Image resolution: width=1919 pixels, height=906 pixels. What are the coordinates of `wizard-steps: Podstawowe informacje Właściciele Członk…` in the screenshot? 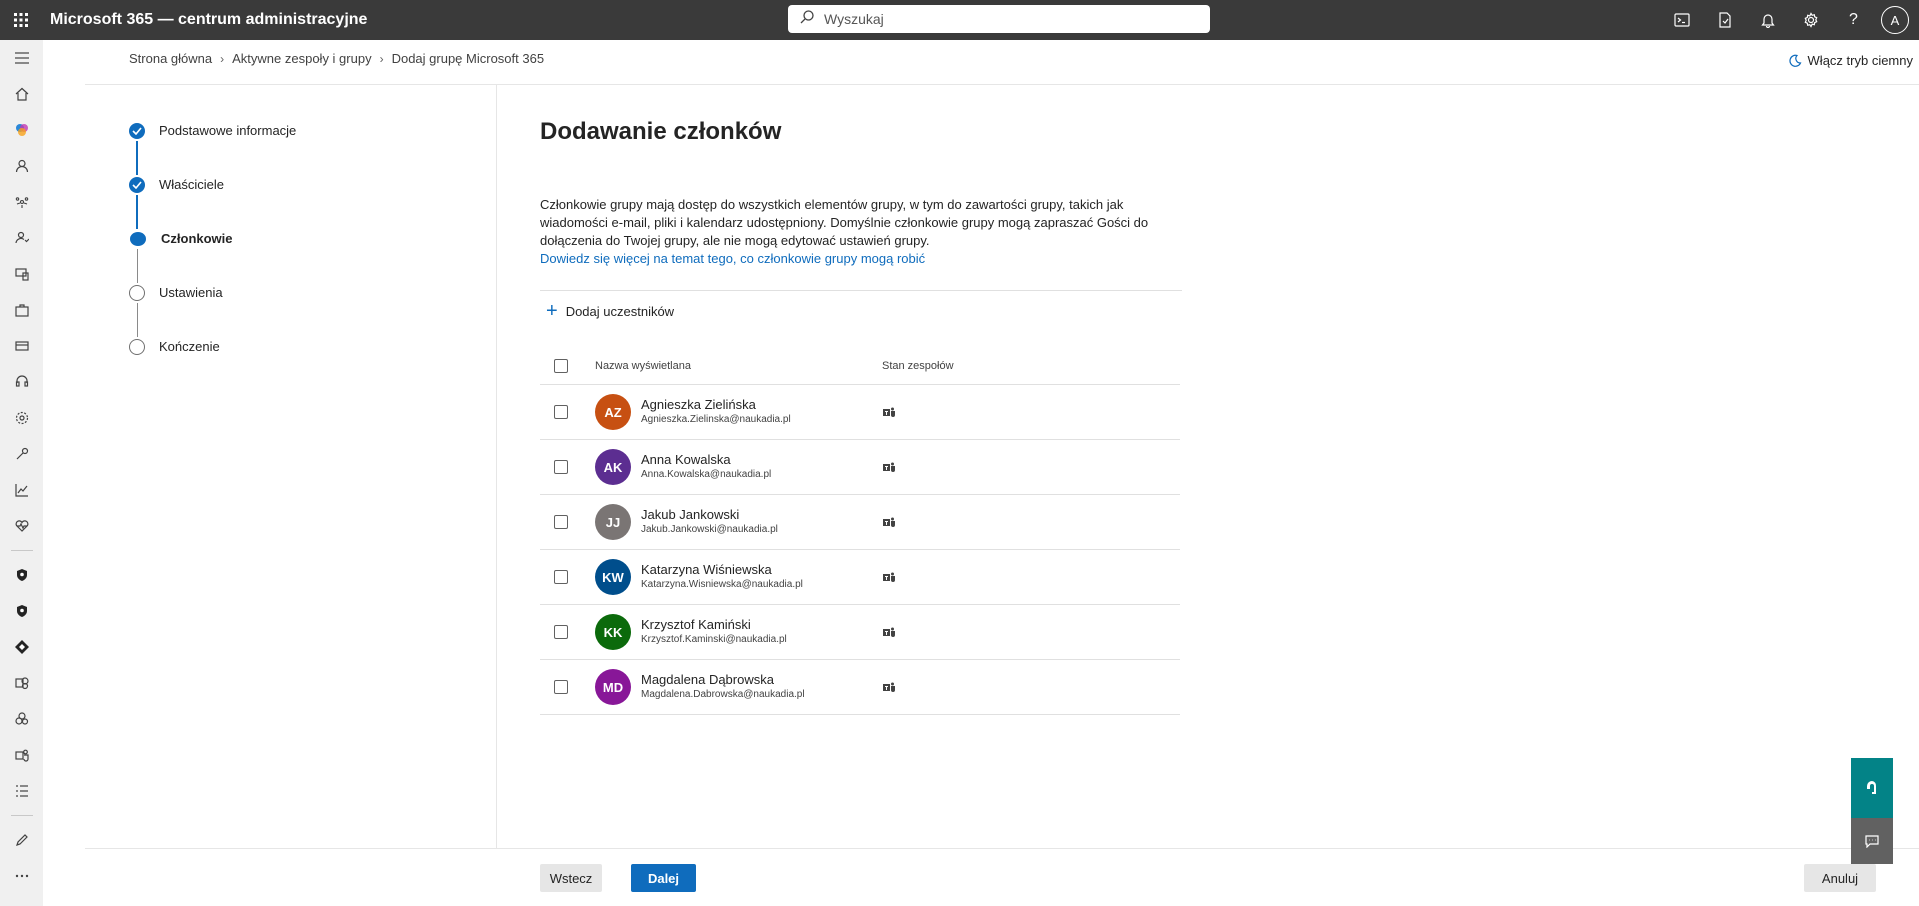 It's located at (212, 258).